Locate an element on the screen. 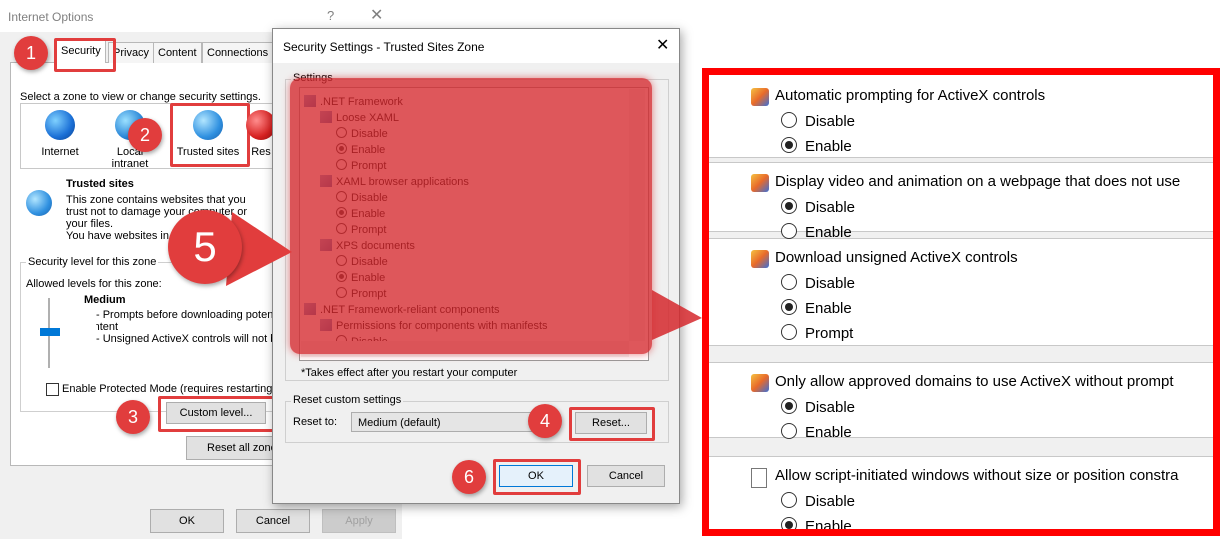 This screenshot has height=539, width=1222. callout-6: 6 is located at coordinates (469, 477).